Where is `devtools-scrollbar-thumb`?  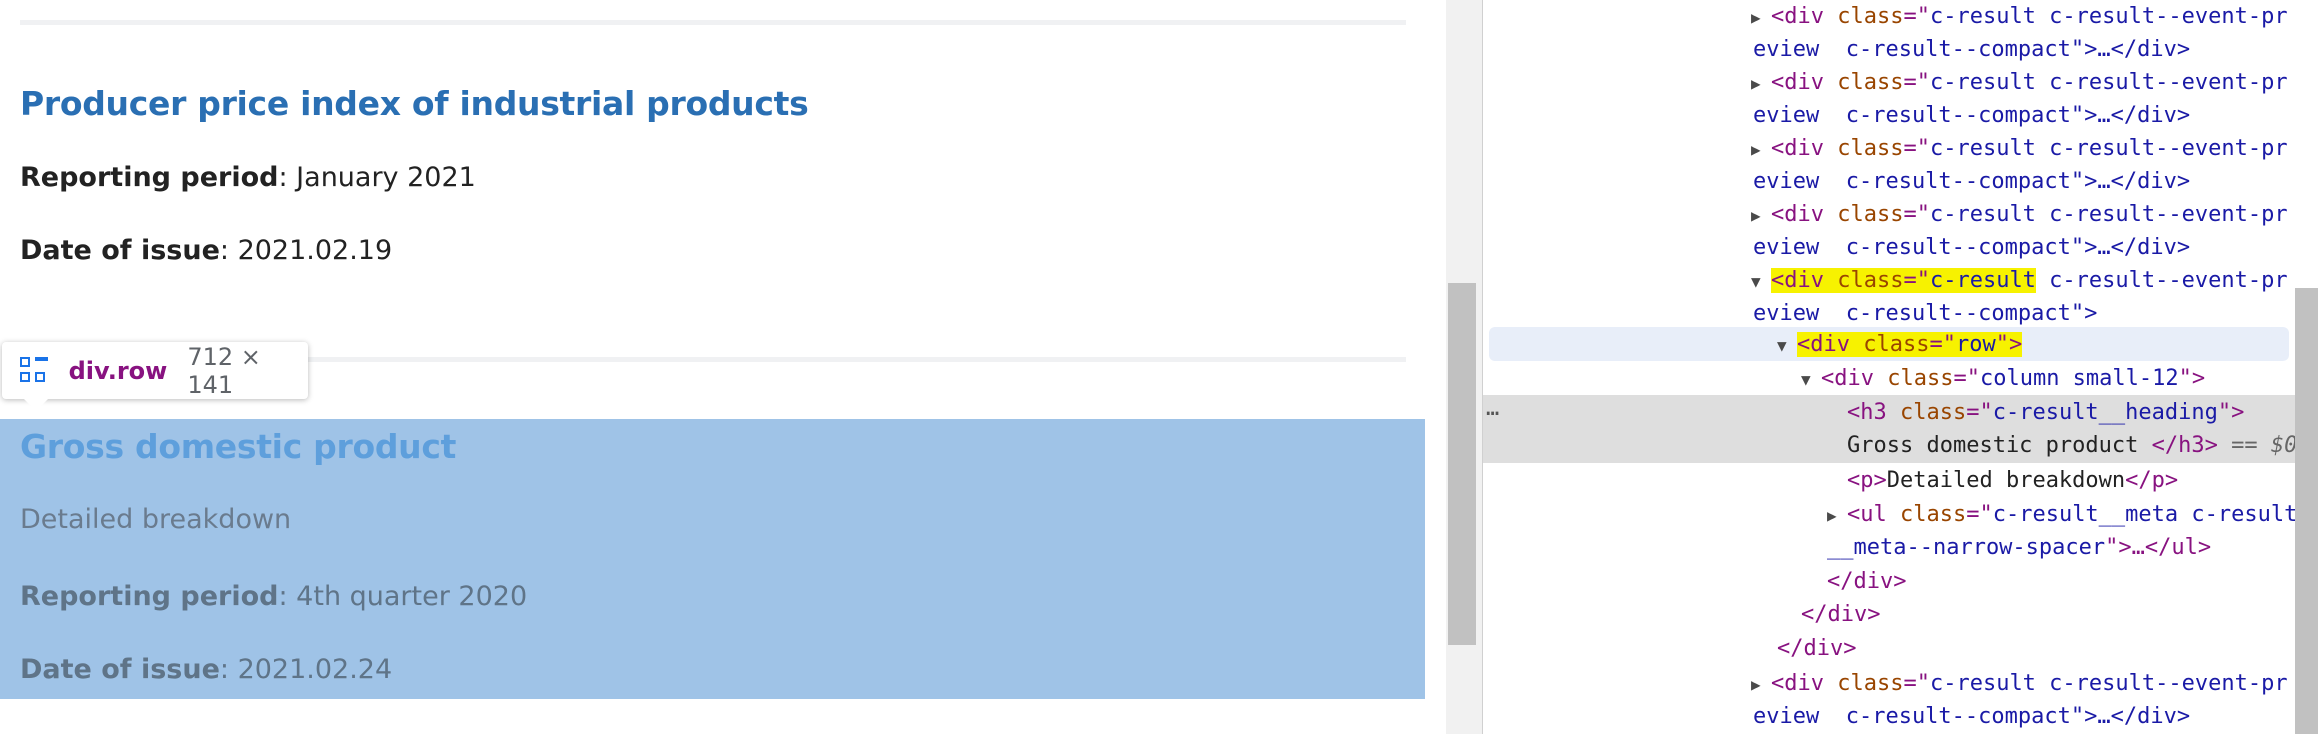 devtools-scrollbar-thumb is located at coordinates (2306, 511).